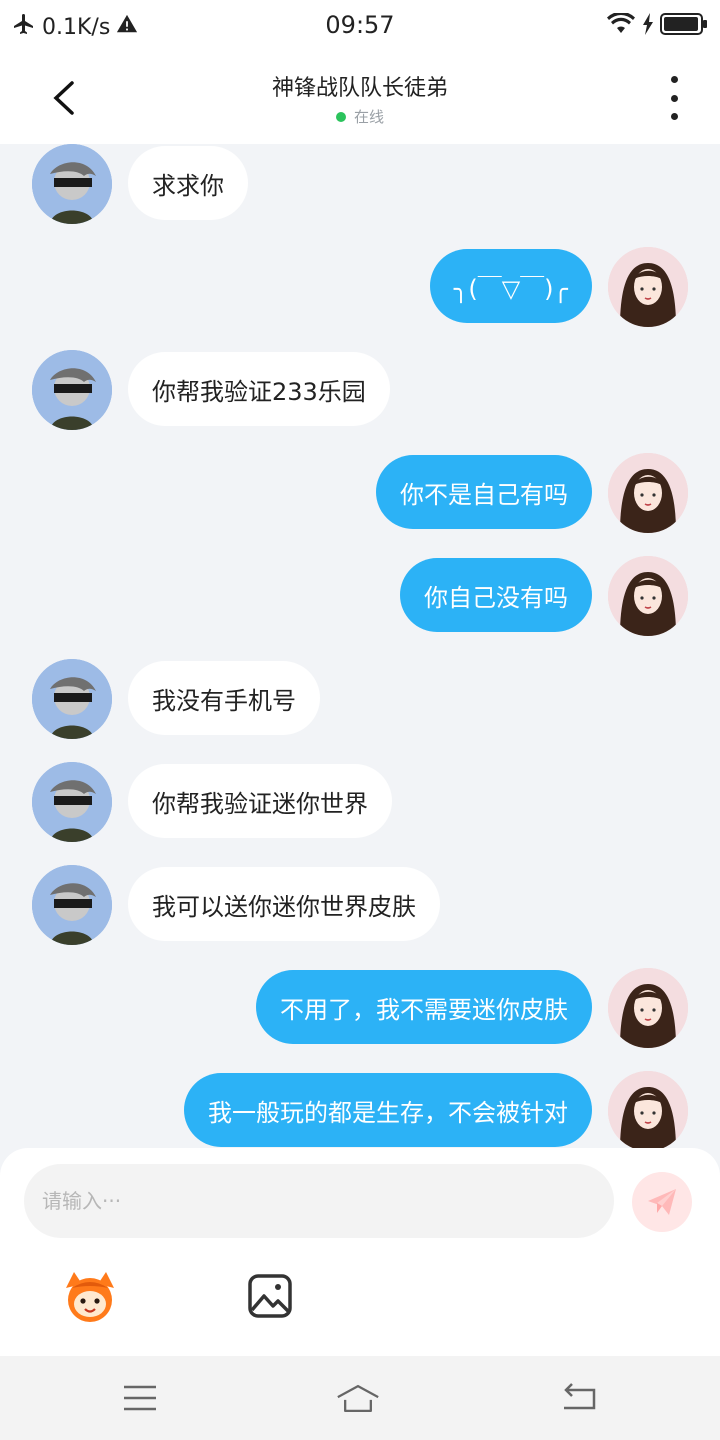  Describe the element at coordinates (360, 493) in the screenshot. I see `message-row: 你不是自己有吗` at that location.